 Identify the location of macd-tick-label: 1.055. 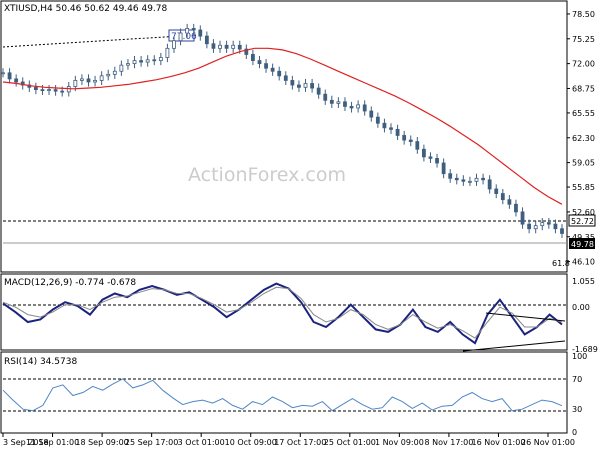
(583, 281).